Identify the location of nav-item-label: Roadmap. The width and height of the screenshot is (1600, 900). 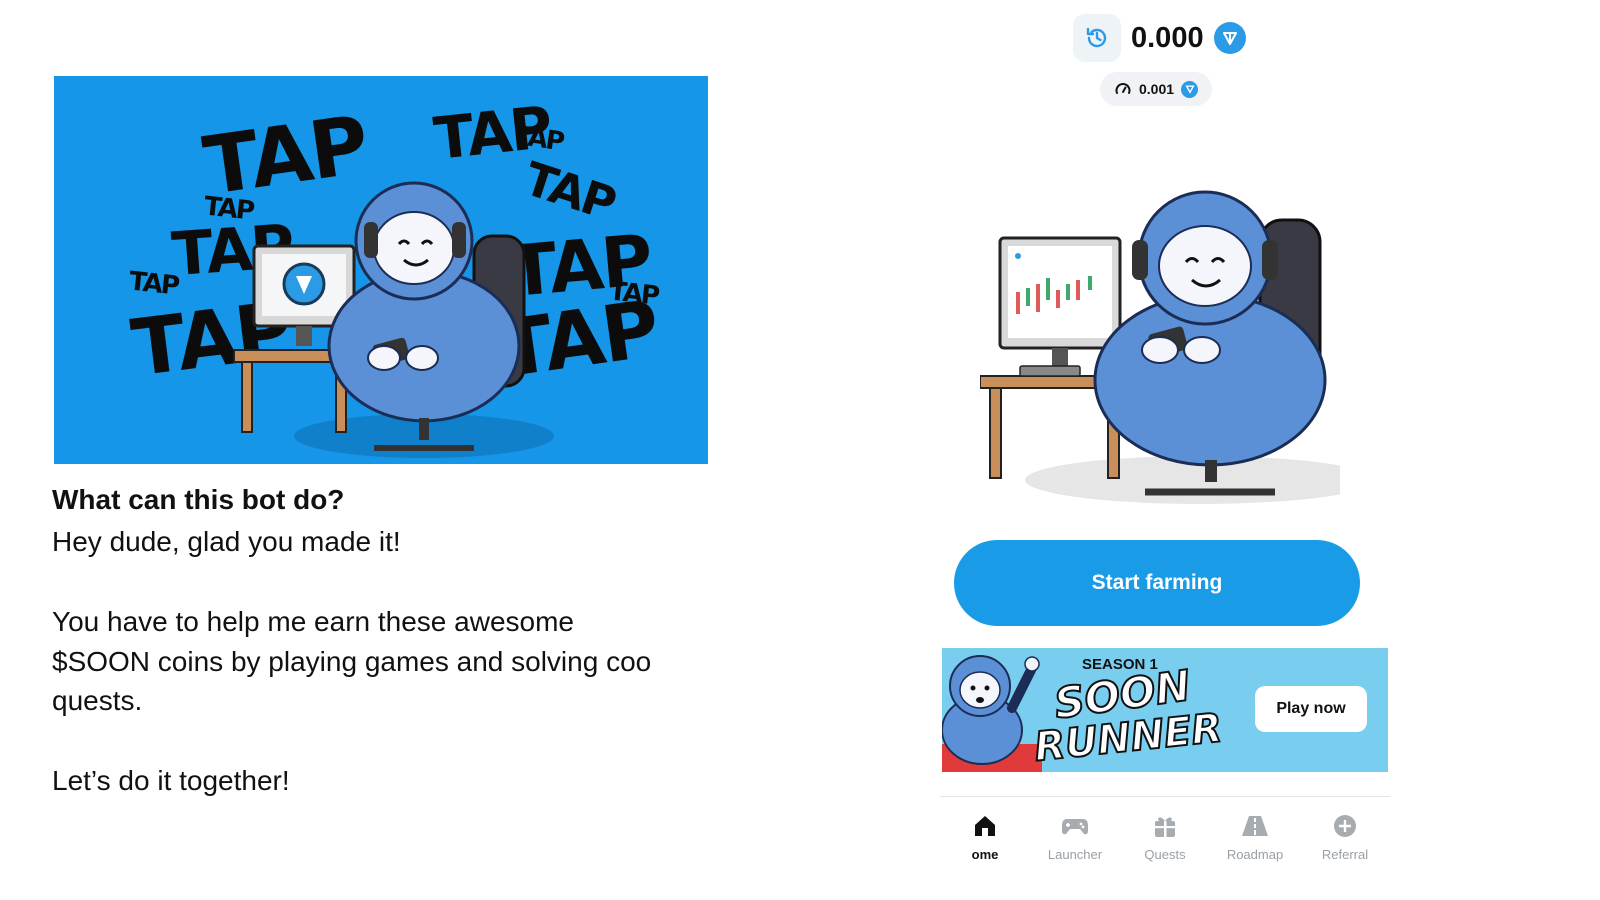
(1255, 854).